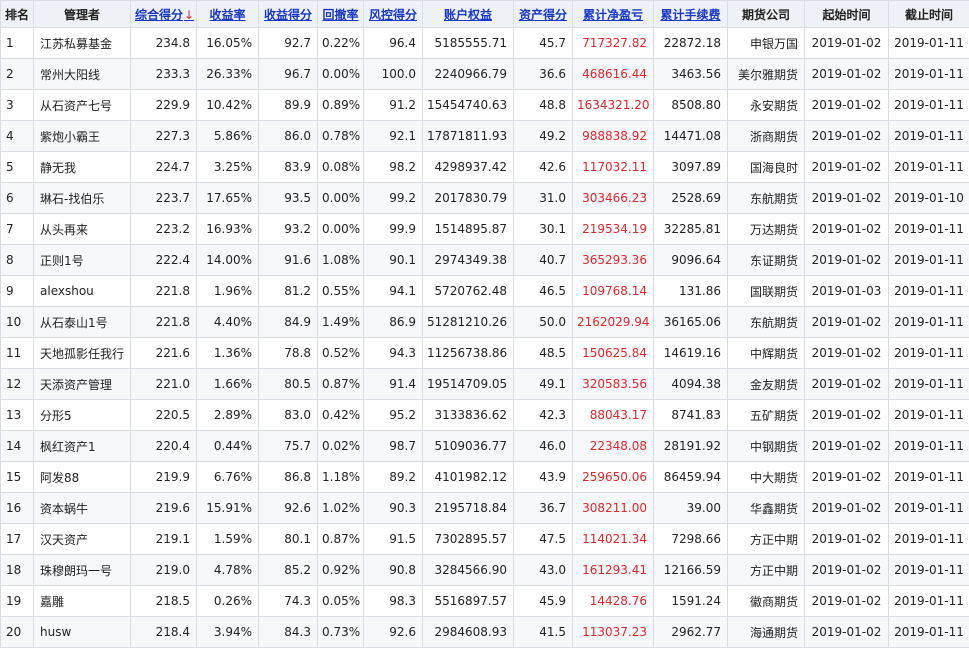 The image size is (969, 648). Describe the element at coordinates (543, 105) in the screenshot. I see `cell-asset-score: 48.8` at that location.